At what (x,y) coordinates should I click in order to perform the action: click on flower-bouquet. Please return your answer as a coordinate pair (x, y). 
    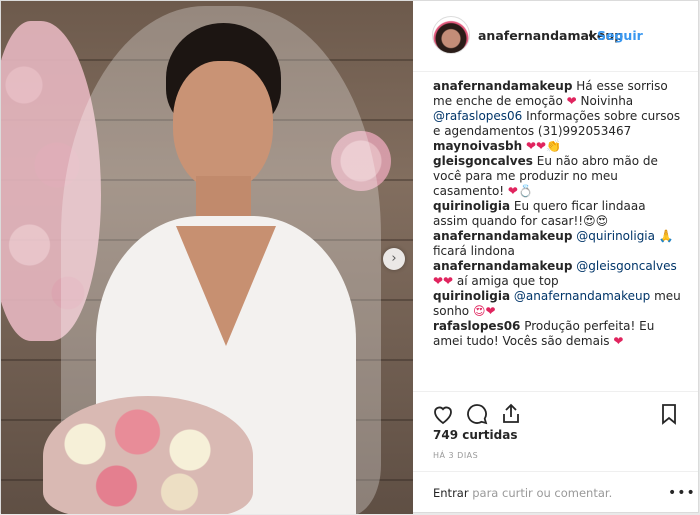
    Looking at the image, I should click on (148, 455).